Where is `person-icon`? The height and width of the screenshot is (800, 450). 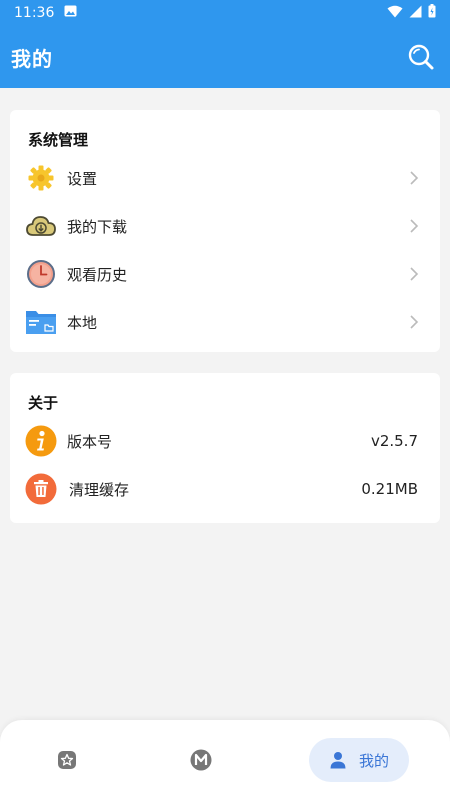
person-icon is located at coordinates (338, 760).